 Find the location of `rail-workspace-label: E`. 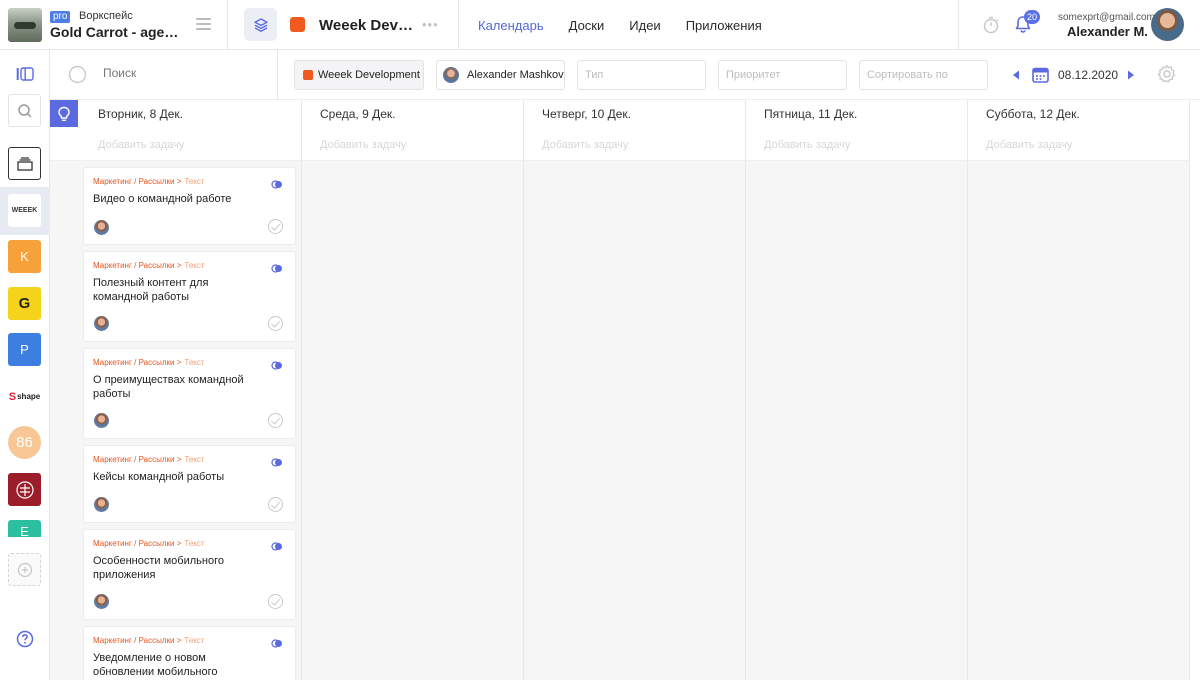

rail-workspace-label: E is located at coordinates (24, 530).